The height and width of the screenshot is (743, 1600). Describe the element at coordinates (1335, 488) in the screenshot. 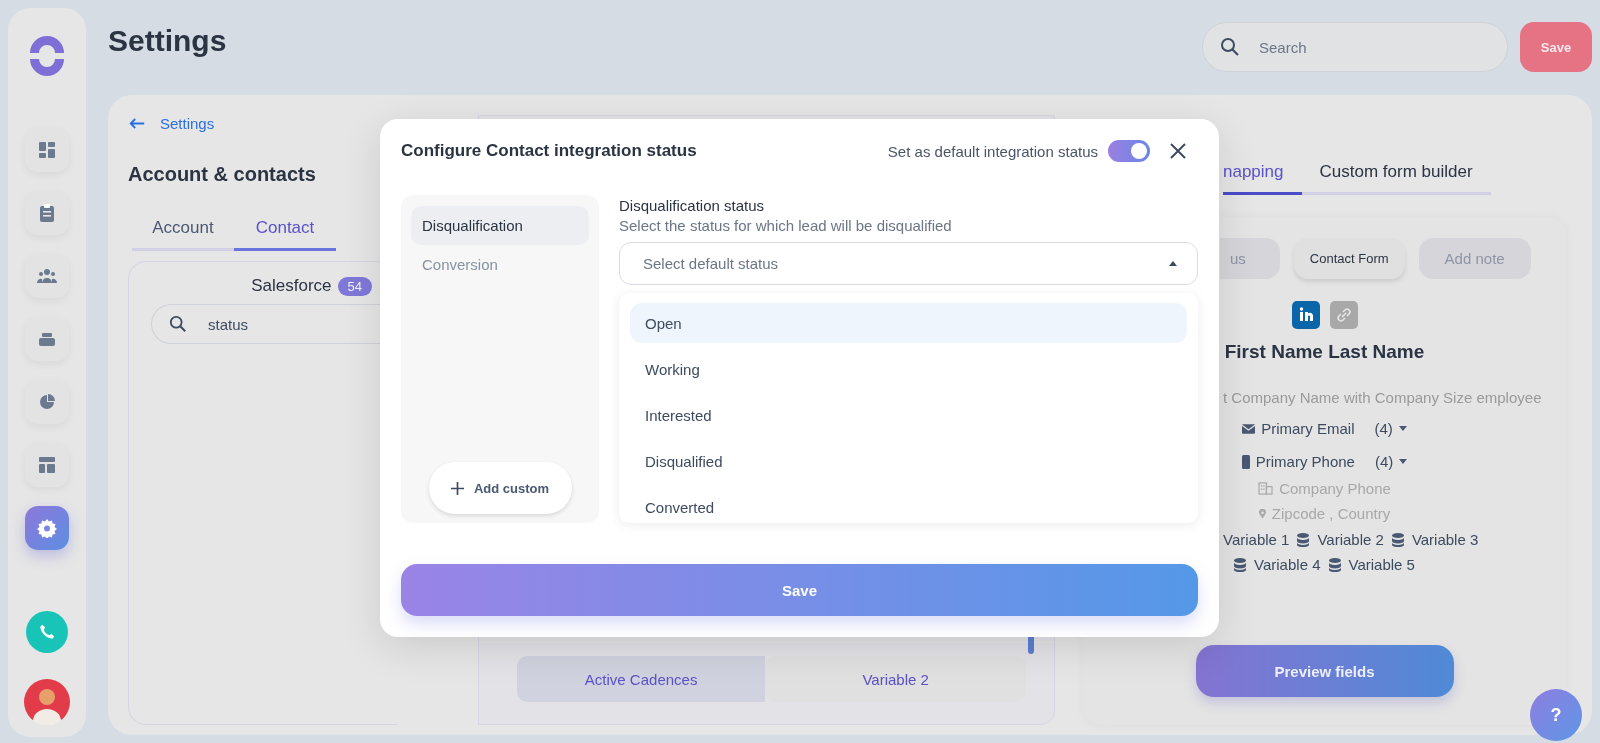

I see `company-phone-text: Company Phone` at that location.